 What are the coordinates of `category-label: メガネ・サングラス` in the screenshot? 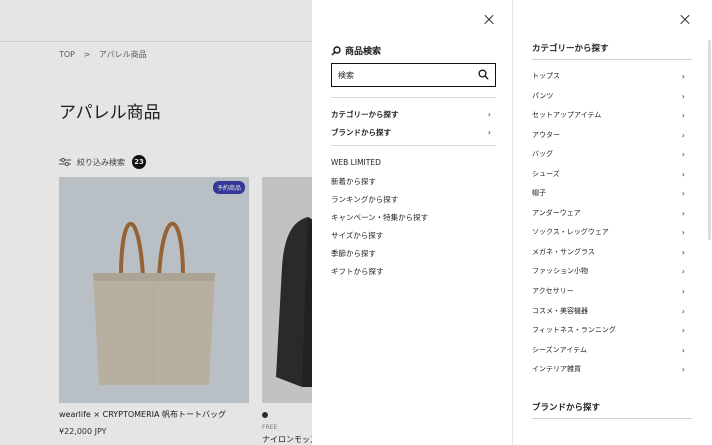 It's located at (563, 252).